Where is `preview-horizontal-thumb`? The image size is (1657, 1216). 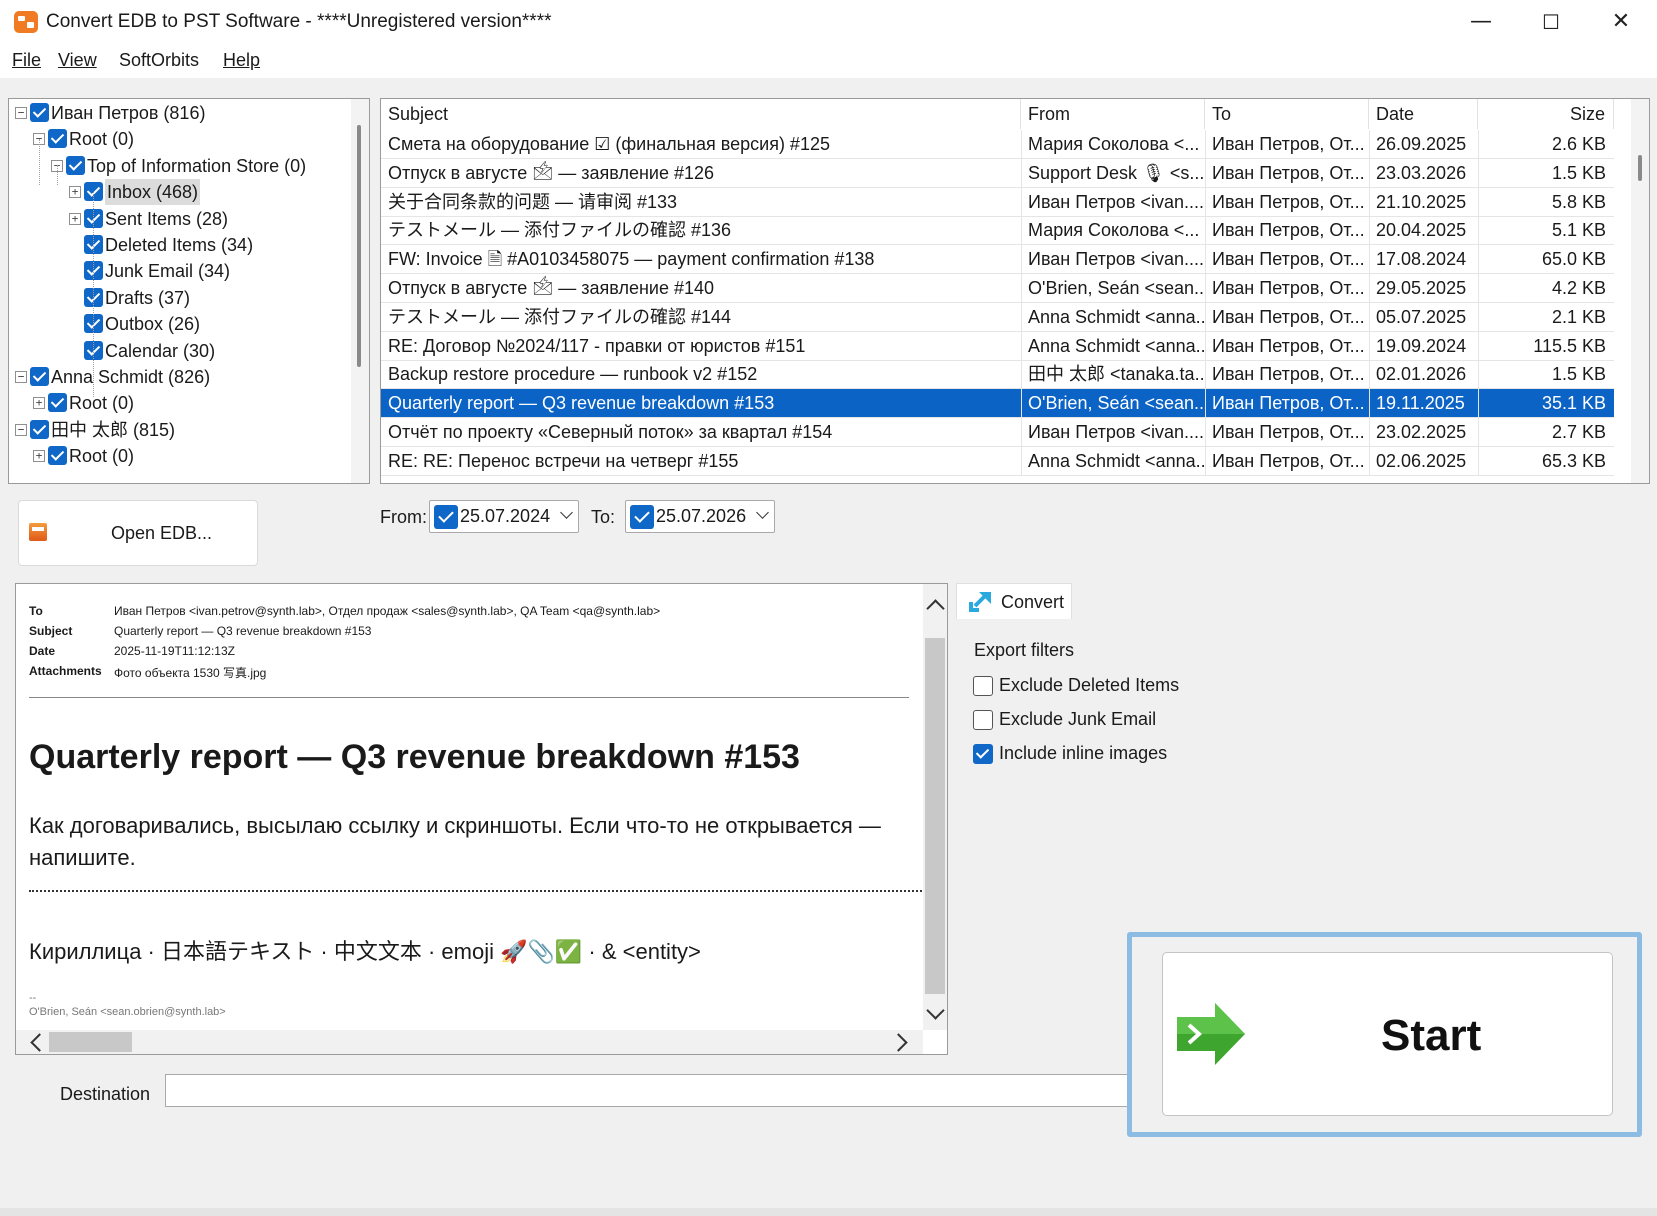 preview-horizontal-thumb is located at coordinates (90, 1042).